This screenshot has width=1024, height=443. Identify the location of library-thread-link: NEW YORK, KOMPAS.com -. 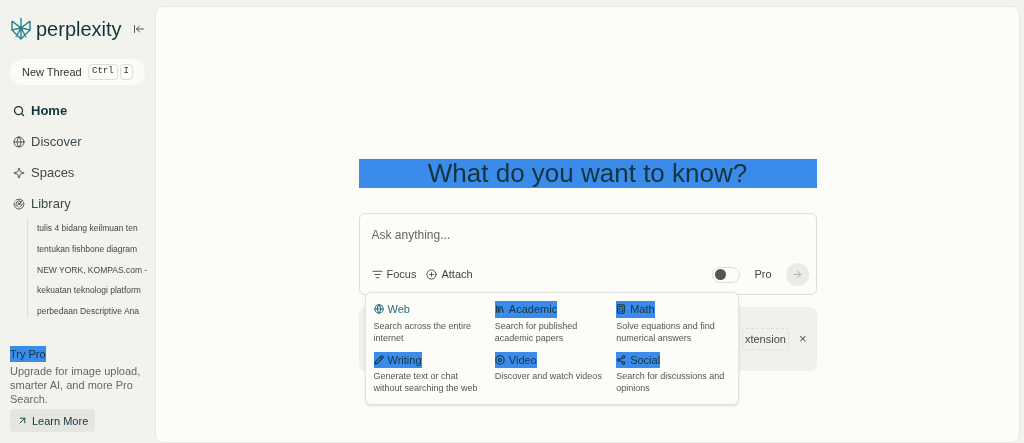
(95, 270).